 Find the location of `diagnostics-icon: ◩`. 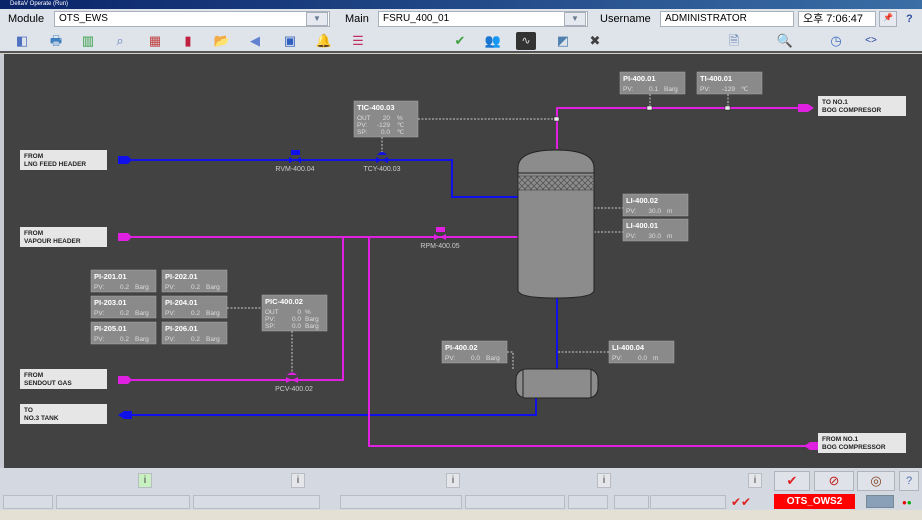

diagnostics-icon: ◩ is located at coordinates (563, 41).